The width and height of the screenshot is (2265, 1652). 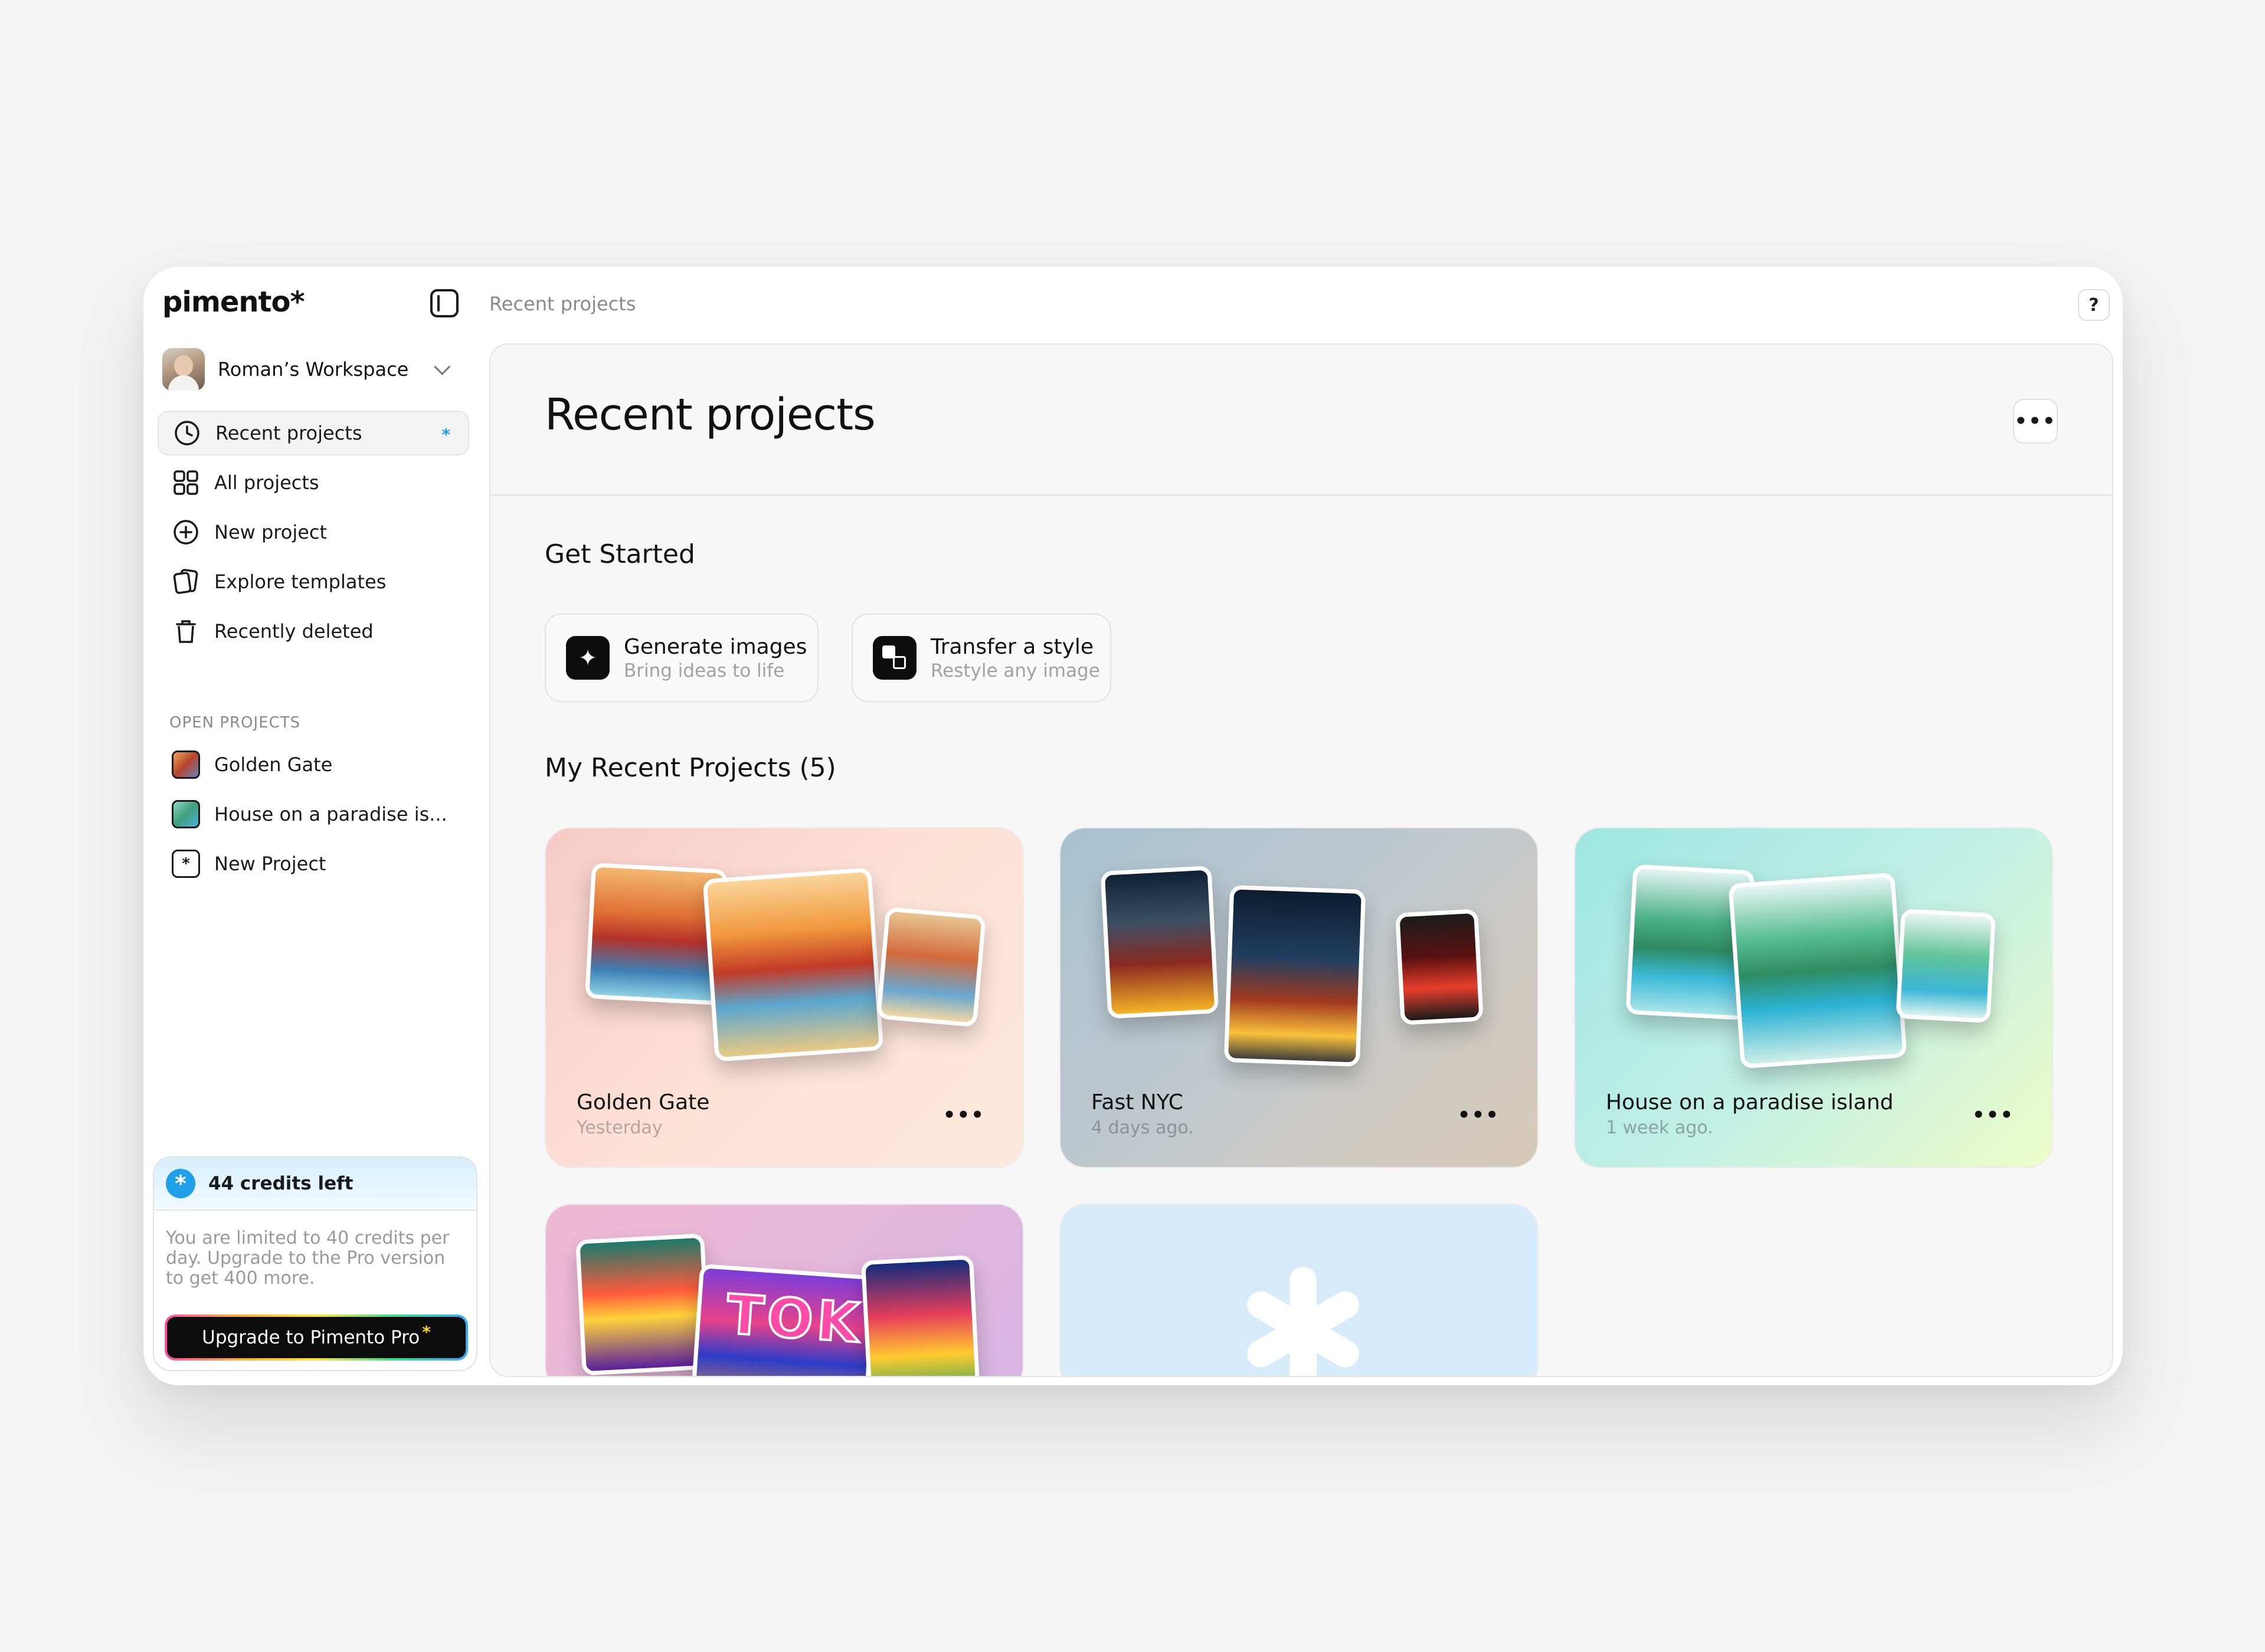 I want to click on sidebar-item-all-projects: All projects, so click(x=313, y=482).